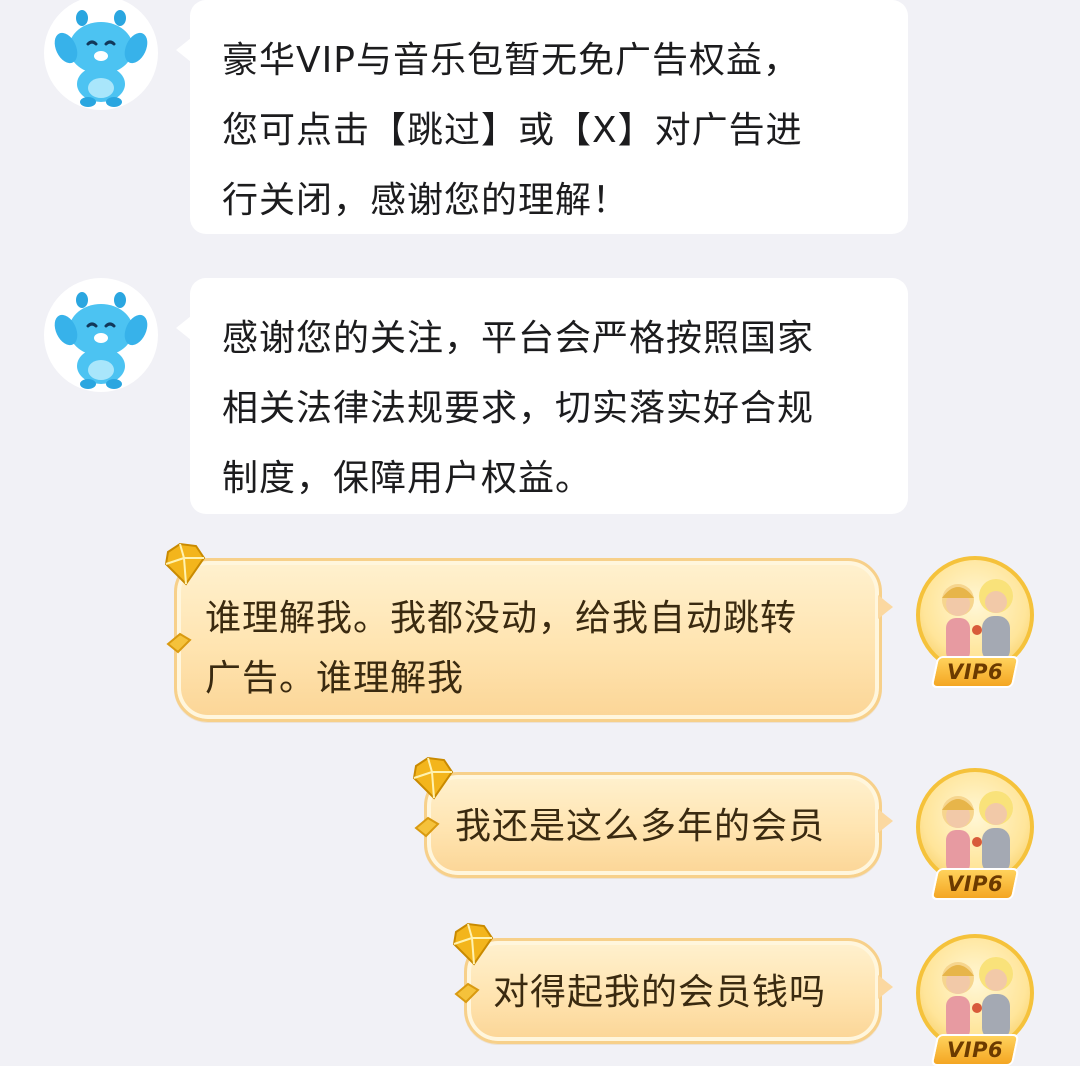  I want to click on outgoing-message-bubble: 对得起我的会员钱吗, so click(678, 991).